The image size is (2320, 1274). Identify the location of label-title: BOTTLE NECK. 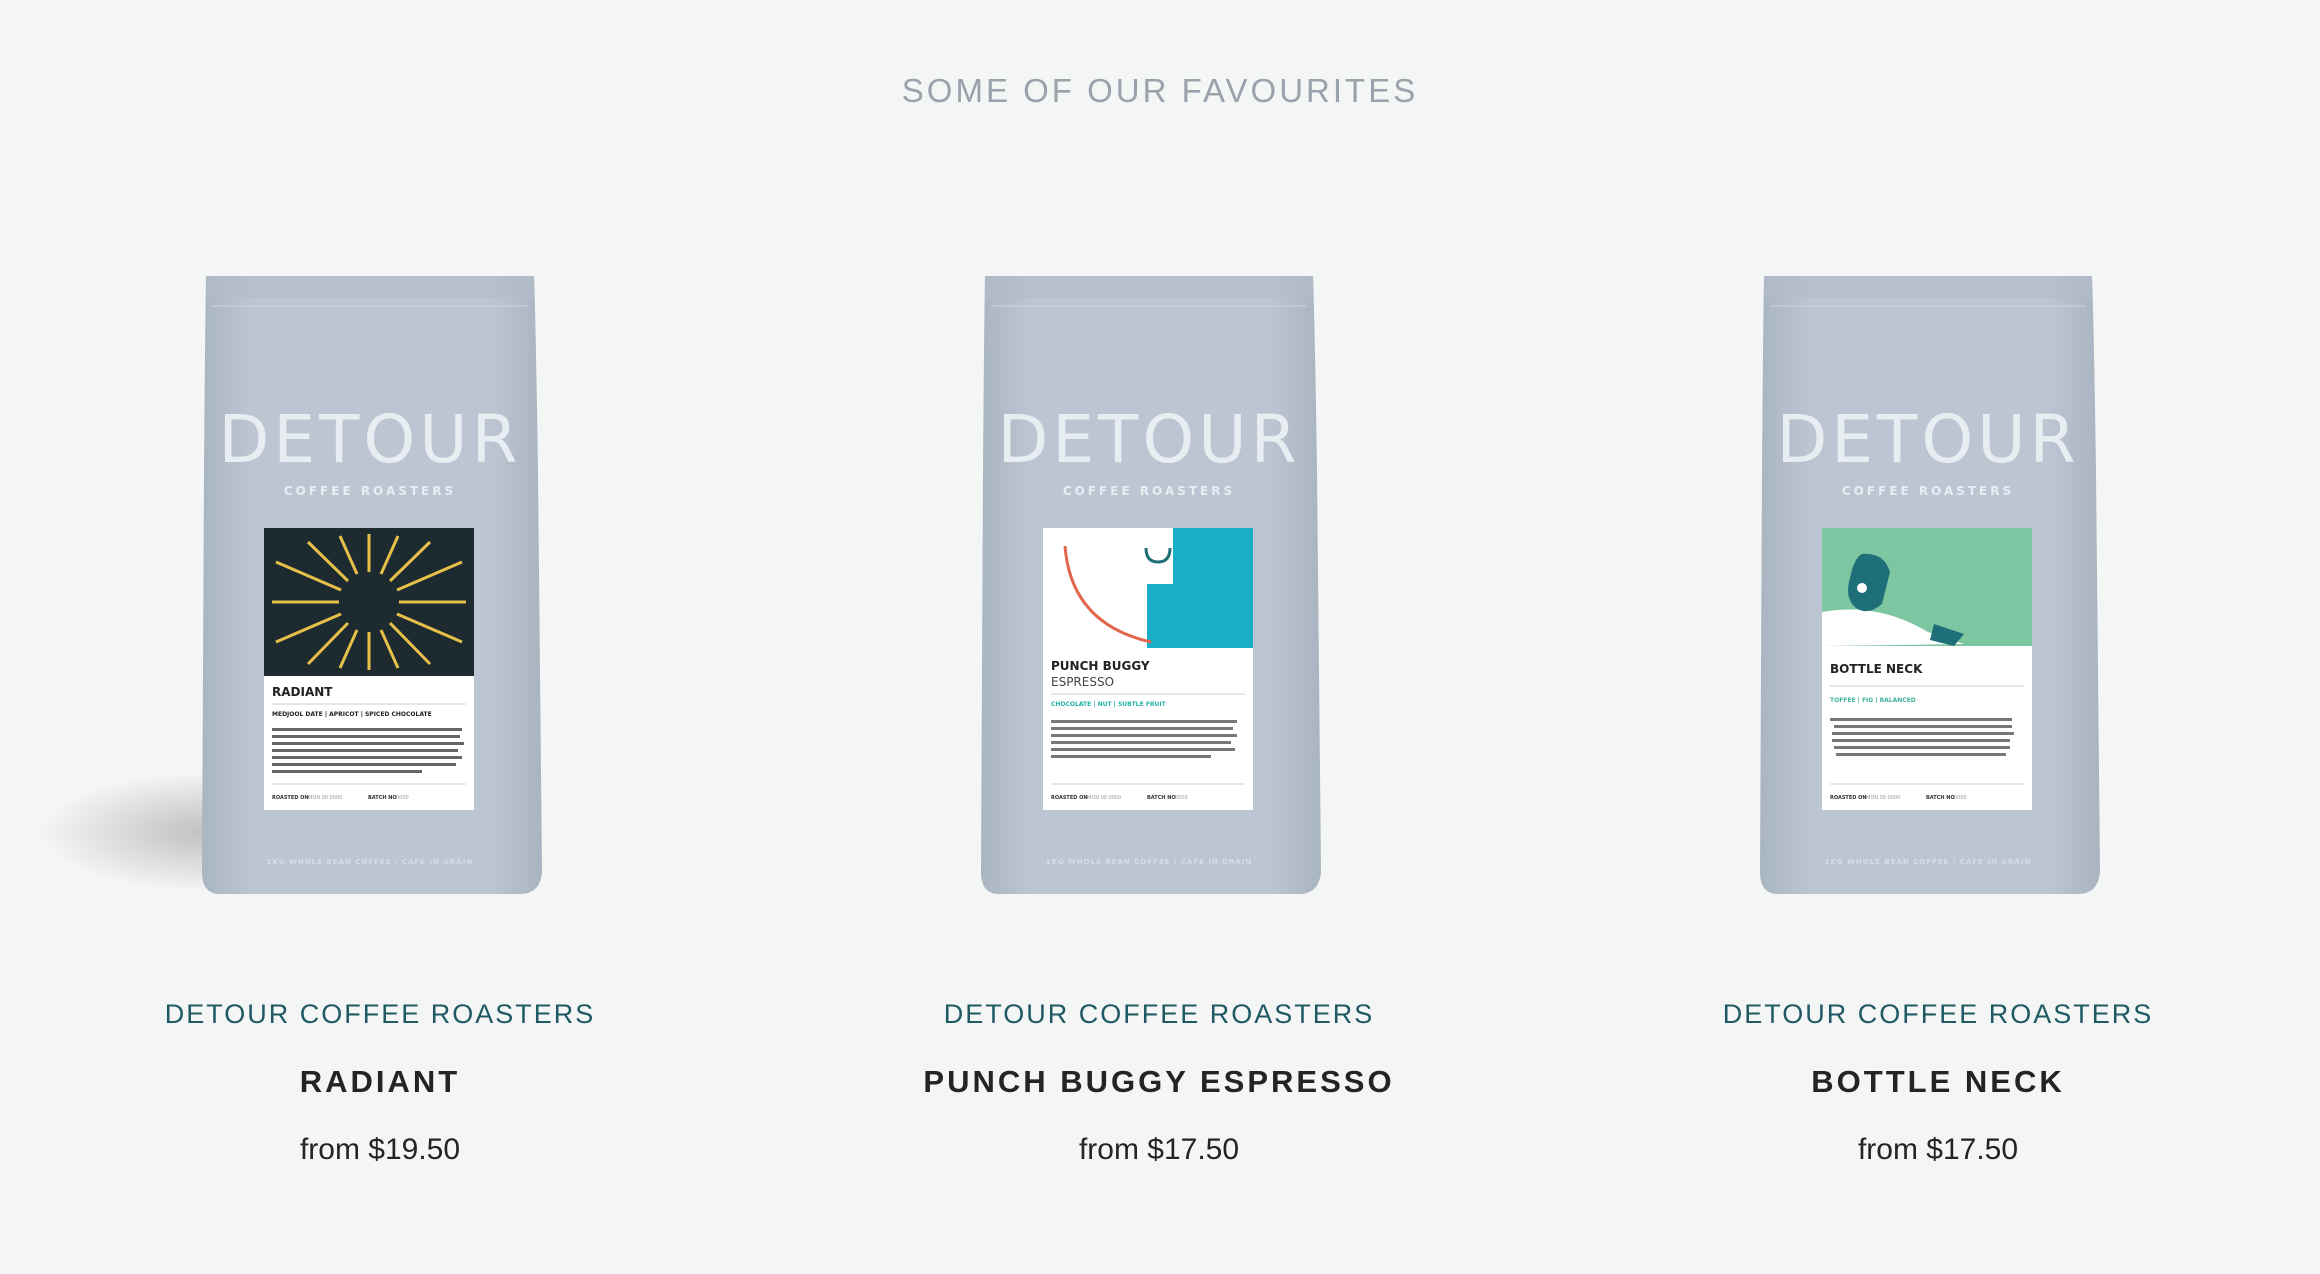
(1876, 669).